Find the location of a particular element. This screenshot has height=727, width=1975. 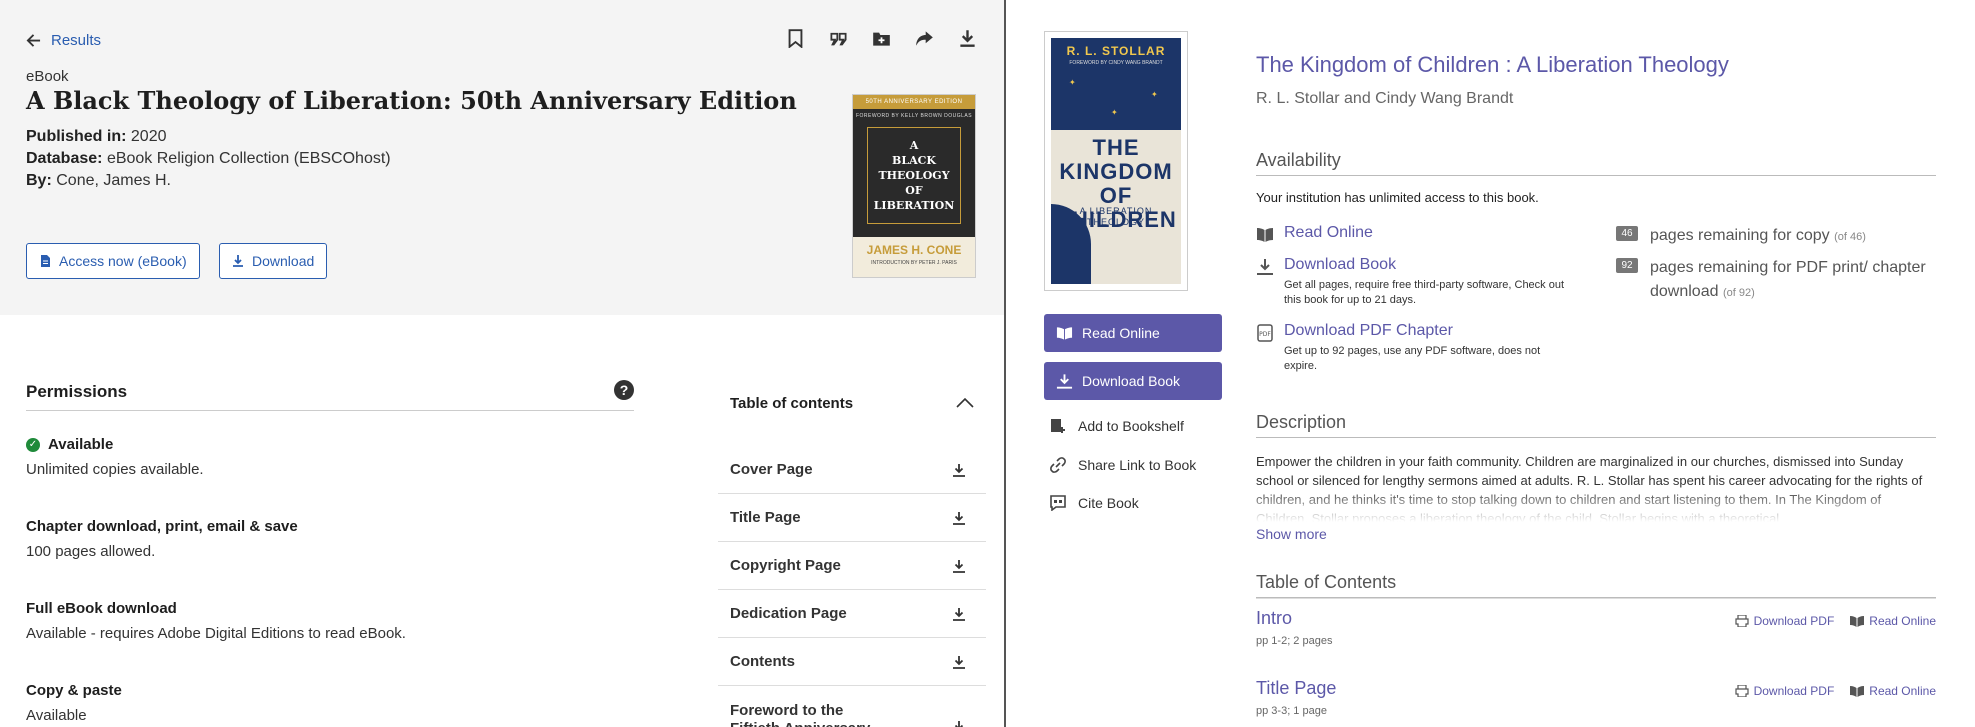

add-to-folder-button is located at coordinates (881, 38).